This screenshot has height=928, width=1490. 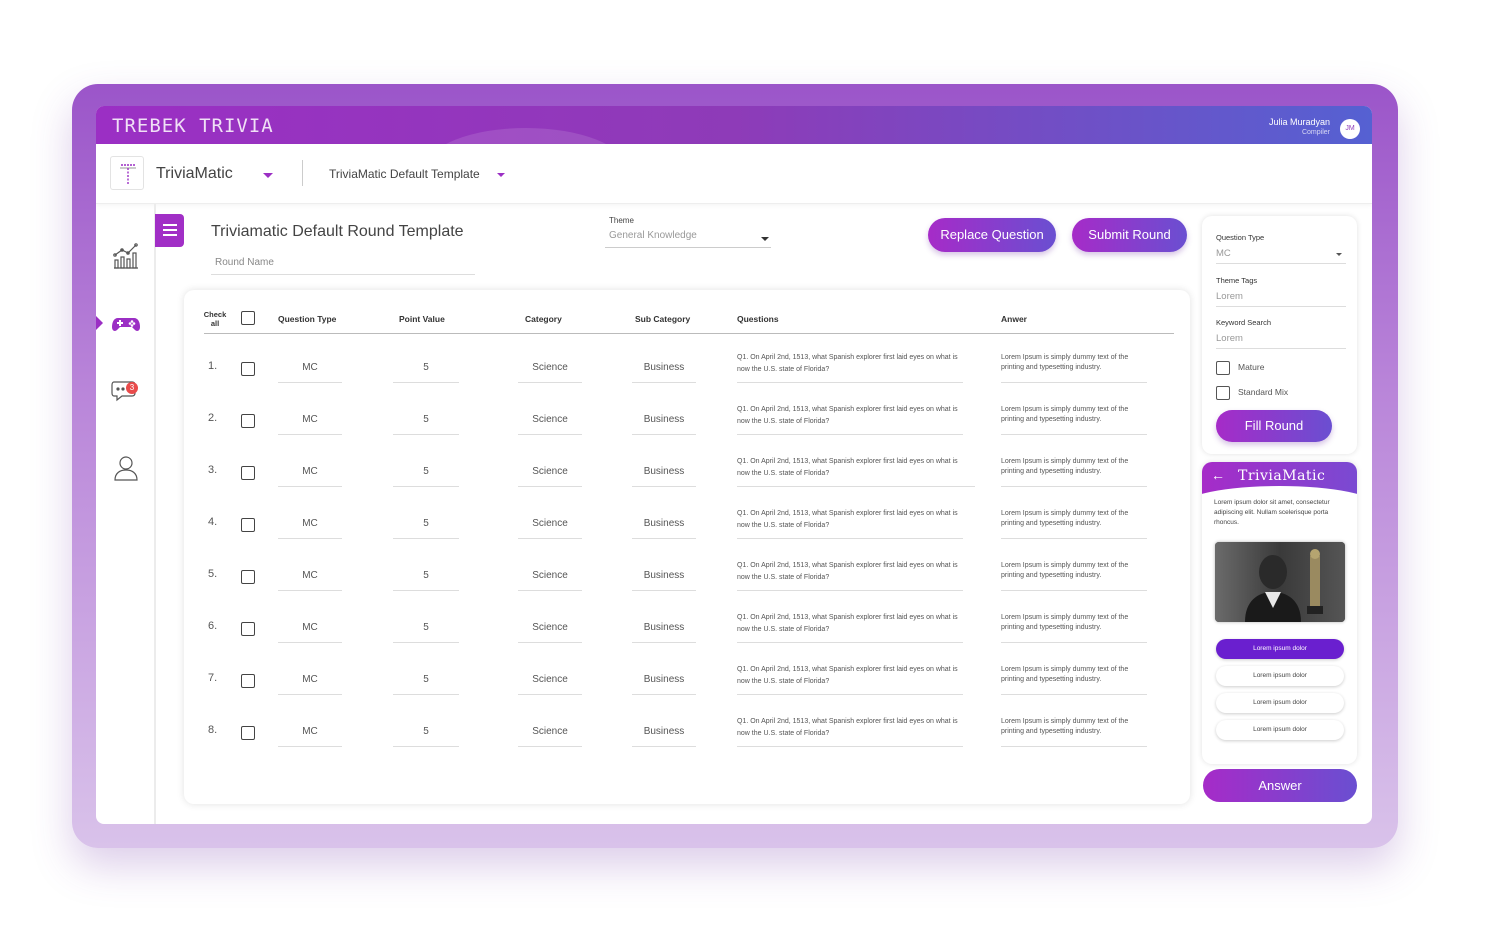 I want to click on header-questions: Questions, so click(x=758, y=319).